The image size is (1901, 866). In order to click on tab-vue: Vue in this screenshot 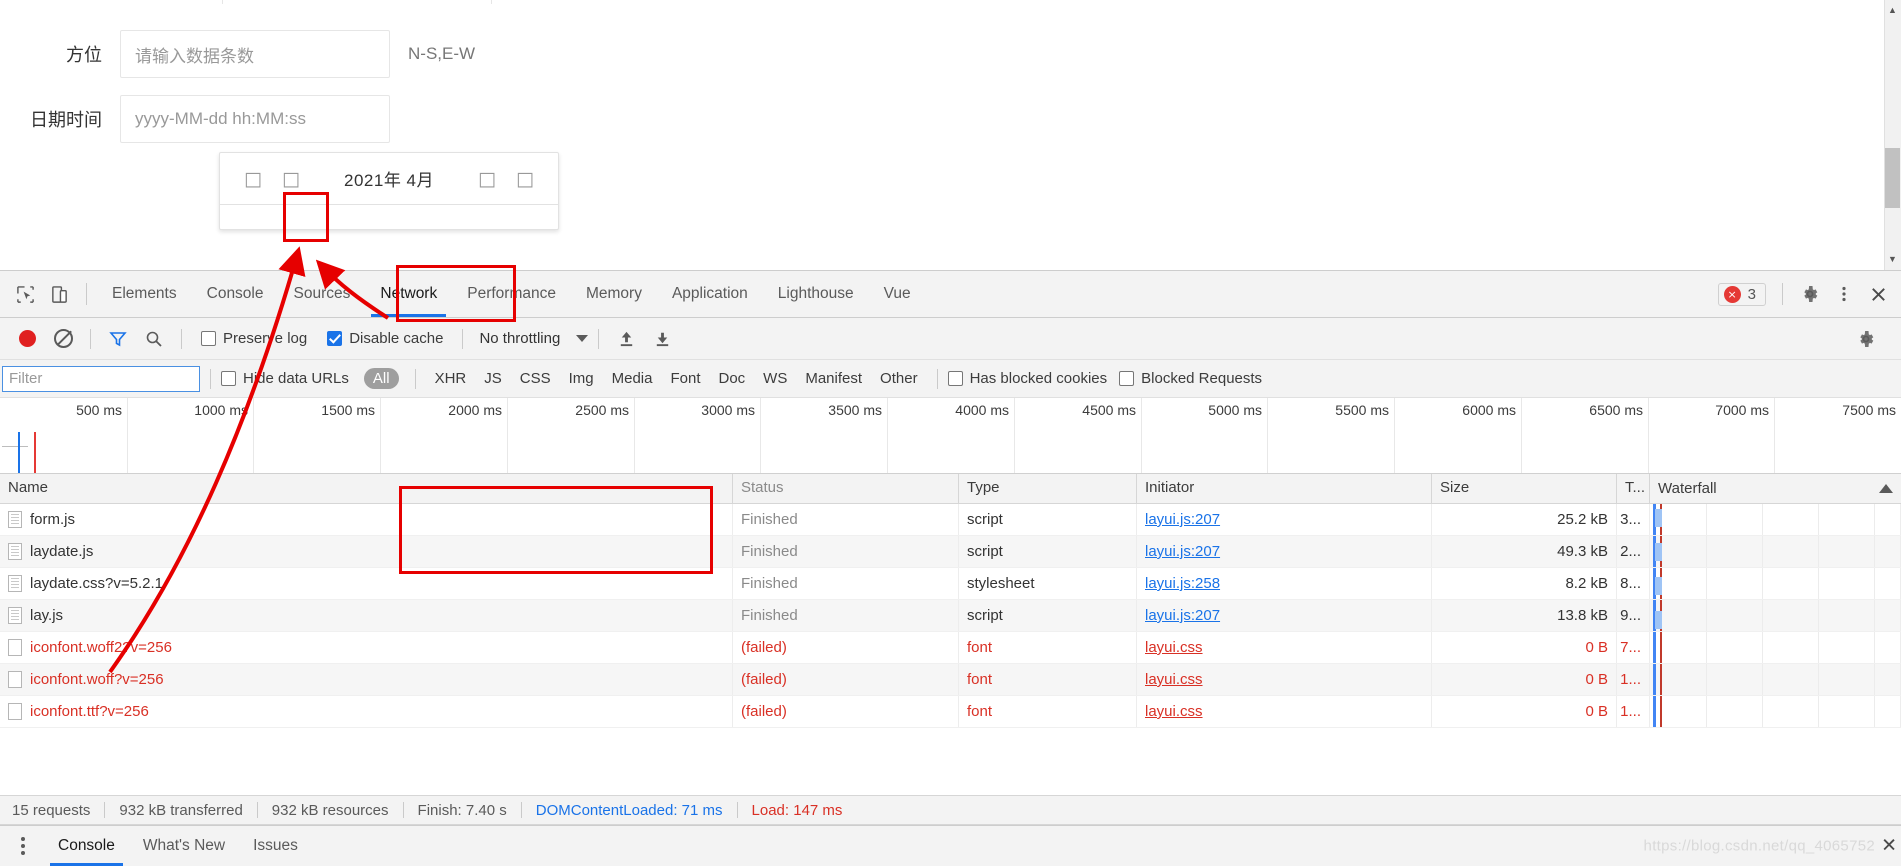, I will do `click(897, 294)`.